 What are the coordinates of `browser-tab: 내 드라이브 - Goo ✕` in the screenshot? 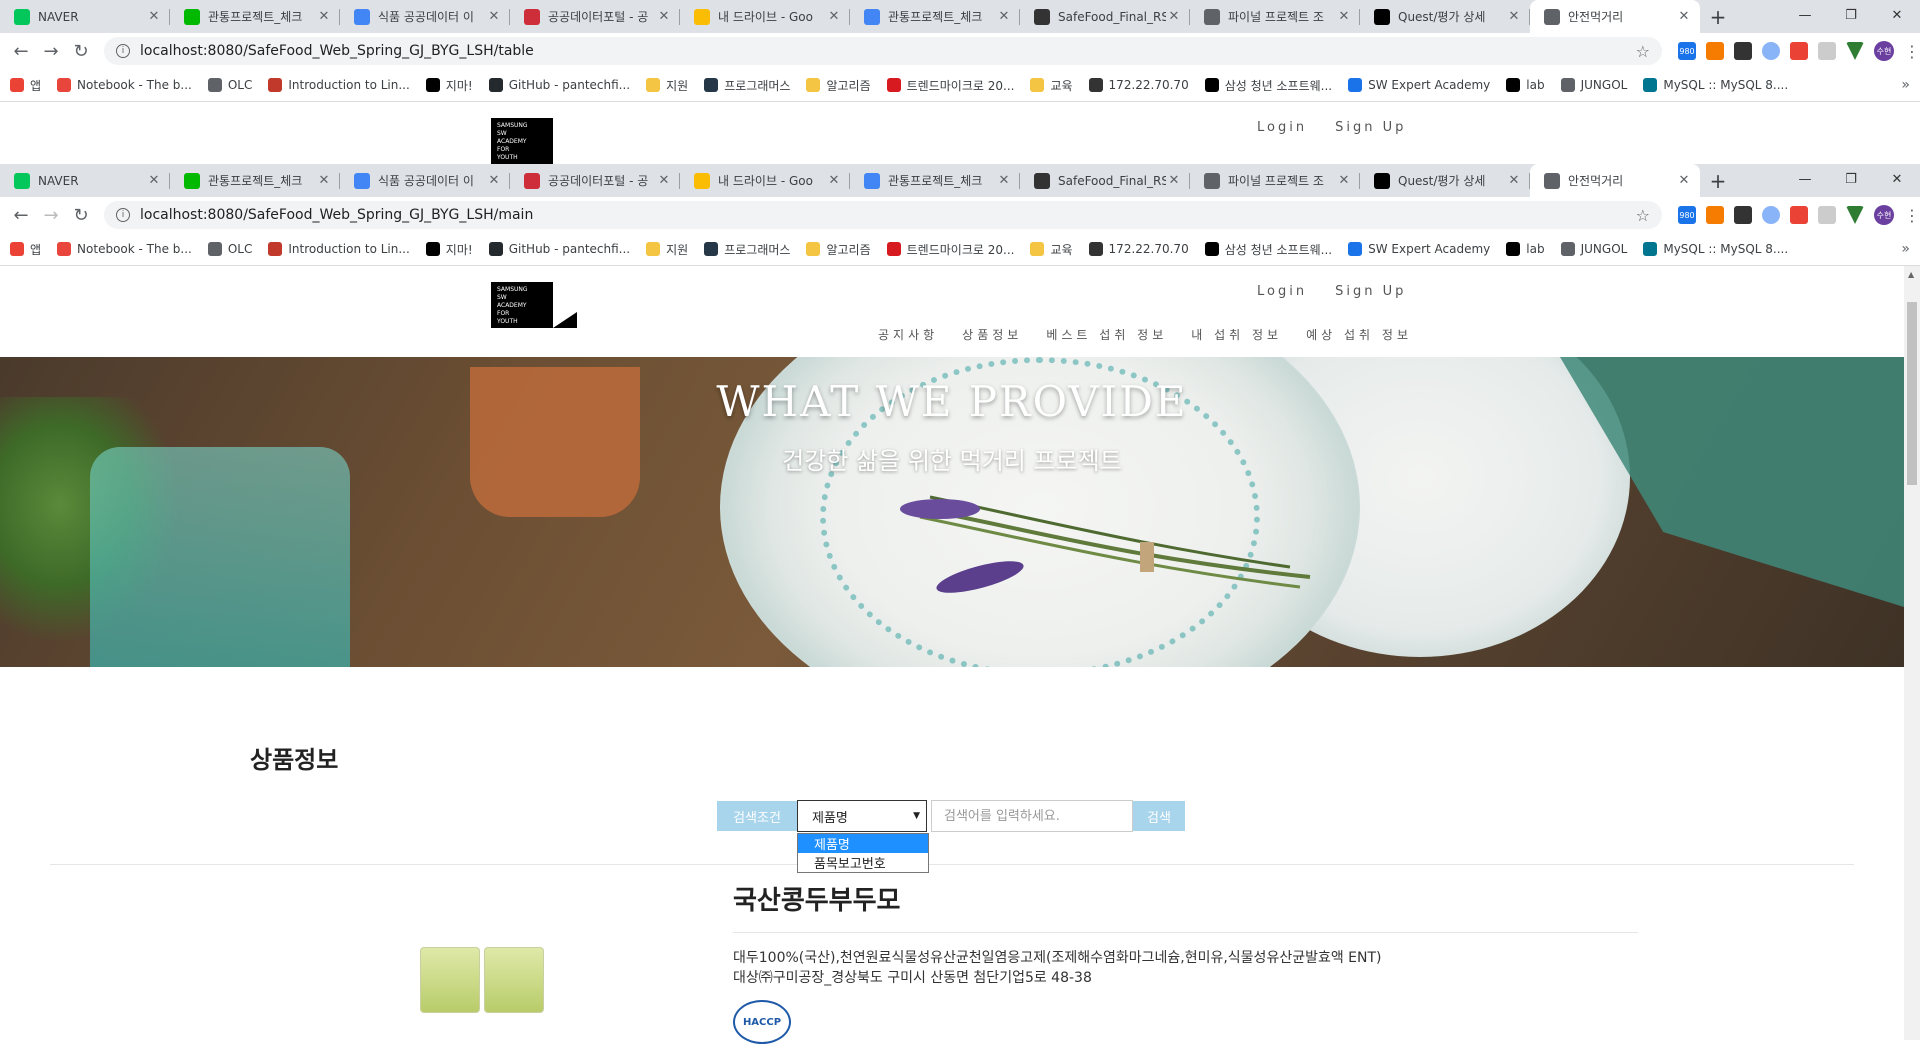 It's located at (765, 180).